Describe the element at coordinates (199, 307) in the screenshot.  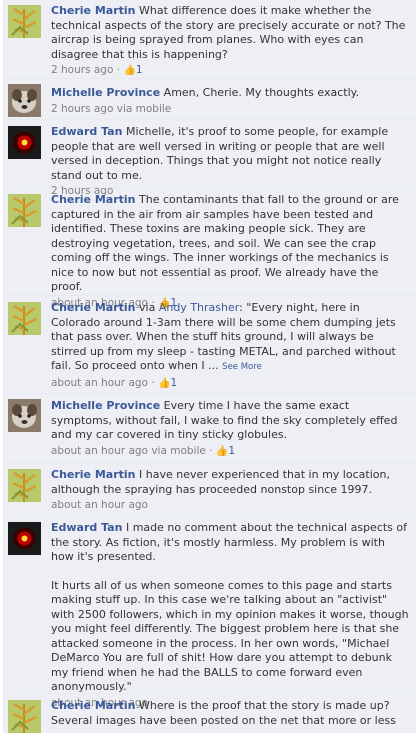
I see `via-link: Andy Thrasher` at that location.